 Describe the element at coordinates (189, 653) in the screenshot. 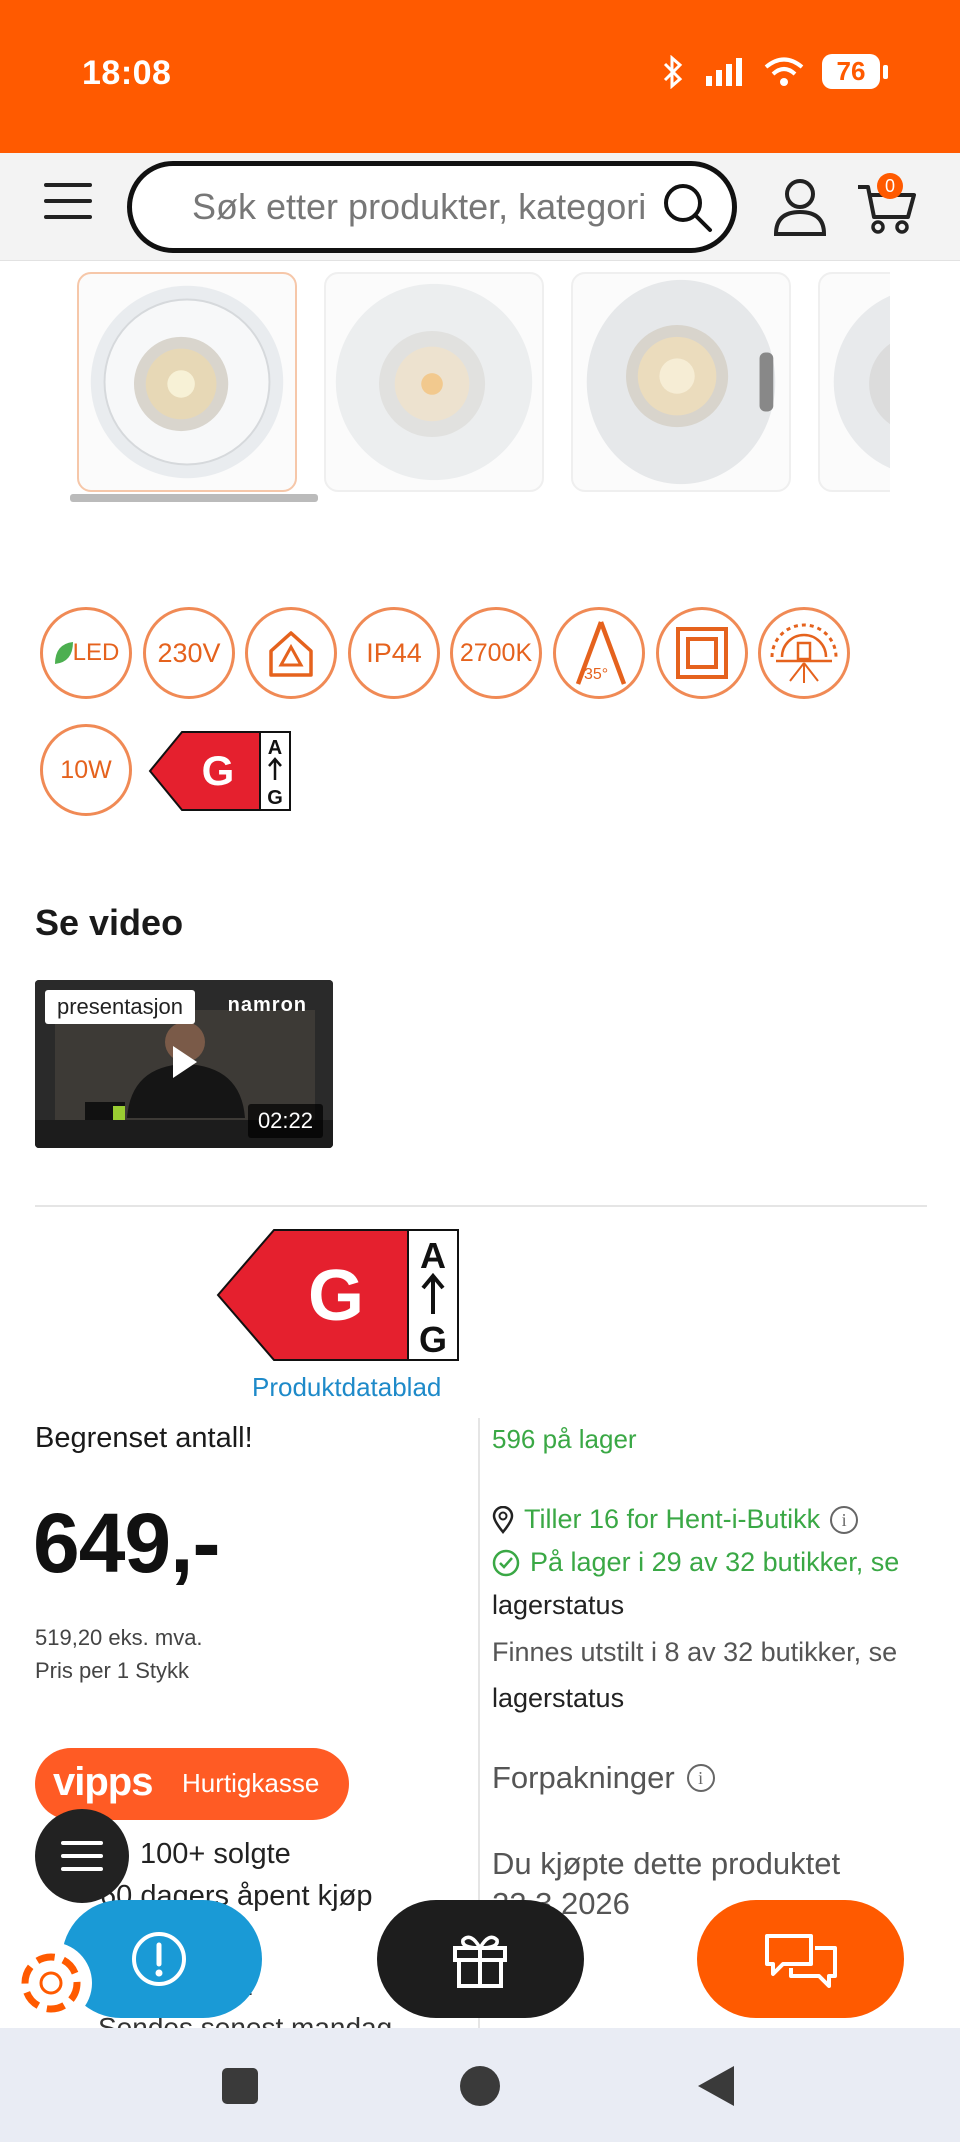

I see `voltage-icon: 230V` at that location.